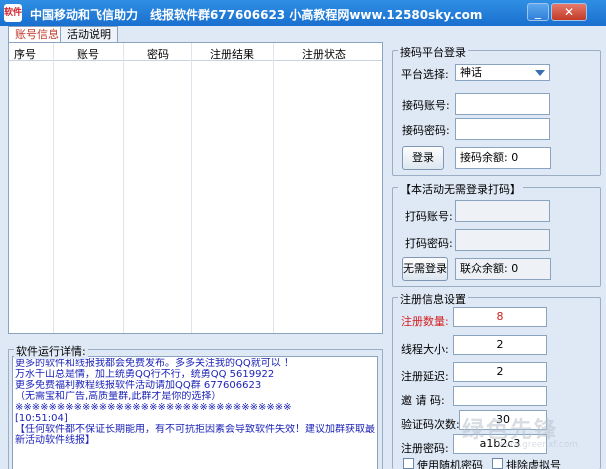  I want to click on captcha-free-title: 【本活动无需登录打码】, so click(460, 189).